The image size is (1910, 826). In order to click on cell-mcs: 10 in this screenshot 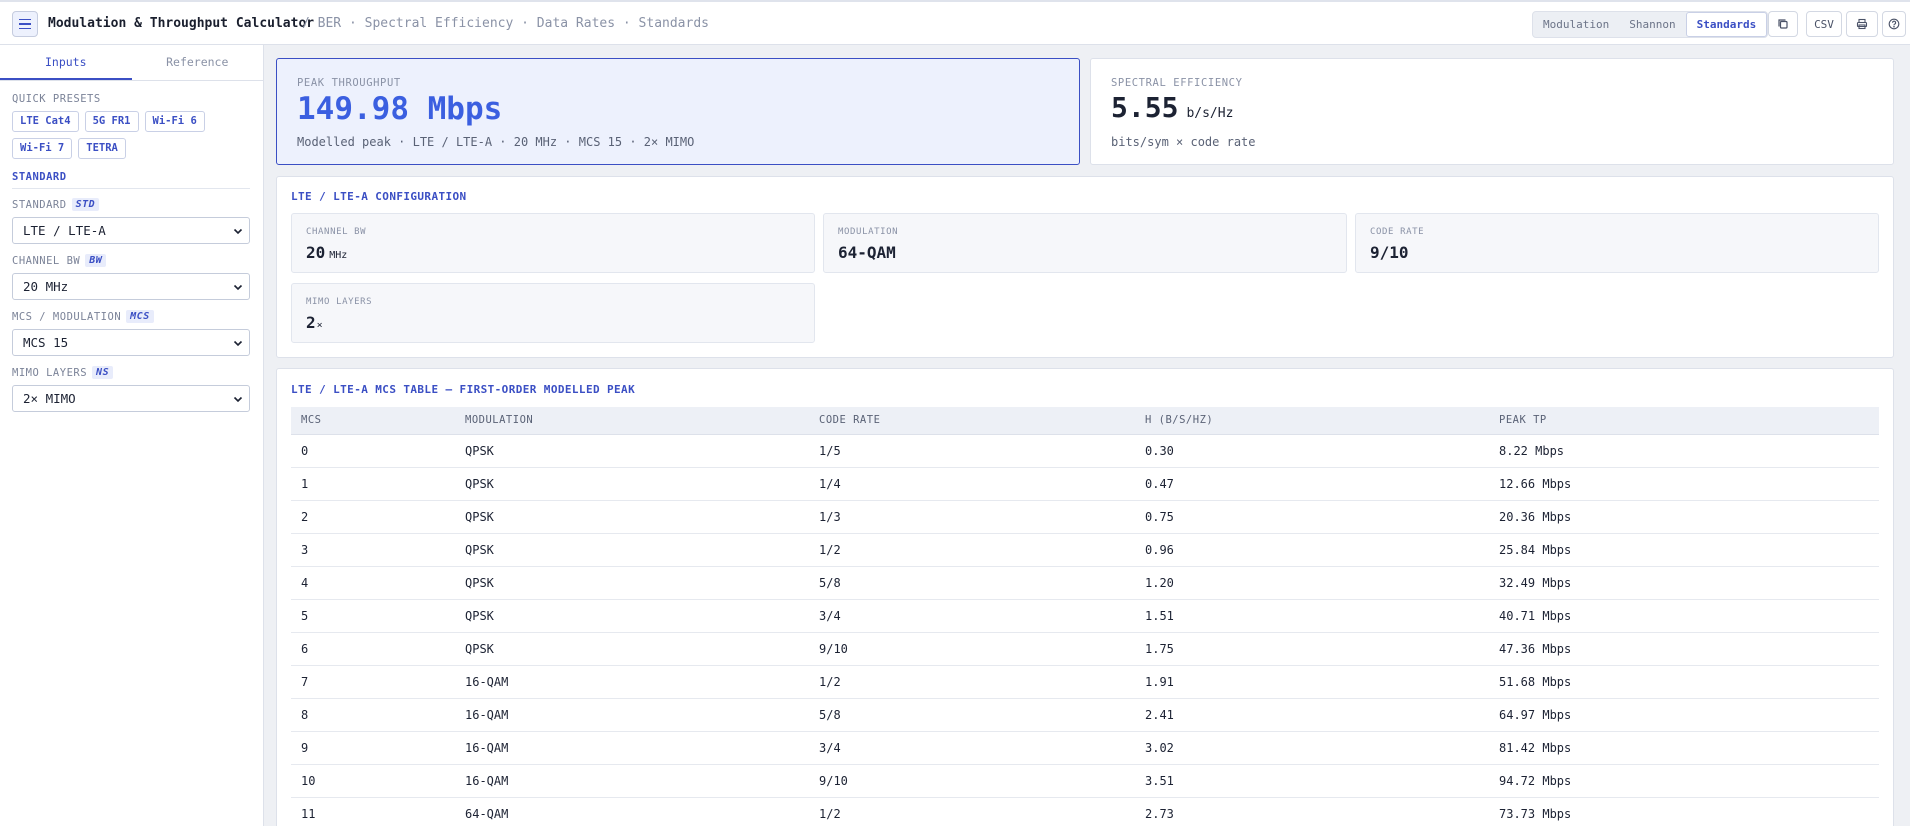, I will do `click(373, 781)`.